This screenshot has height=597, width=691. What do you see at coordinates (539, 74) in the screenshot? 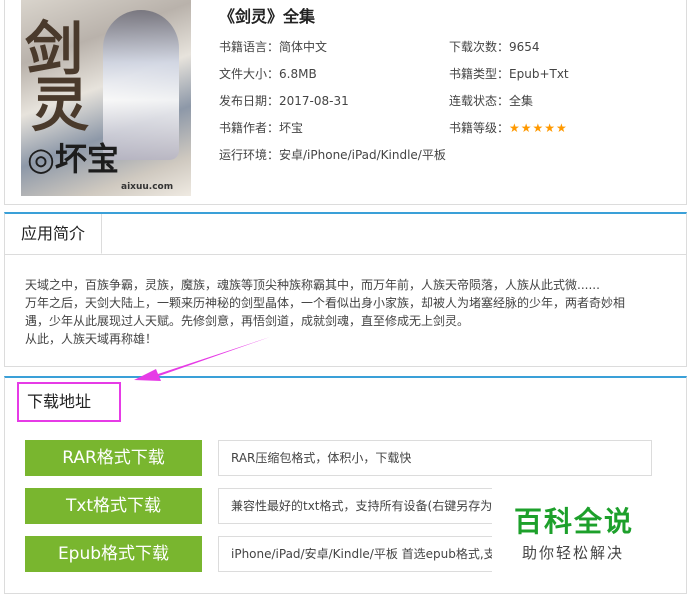
I see `meta-value: Epub+Txt` at bounding box center [539, 74].